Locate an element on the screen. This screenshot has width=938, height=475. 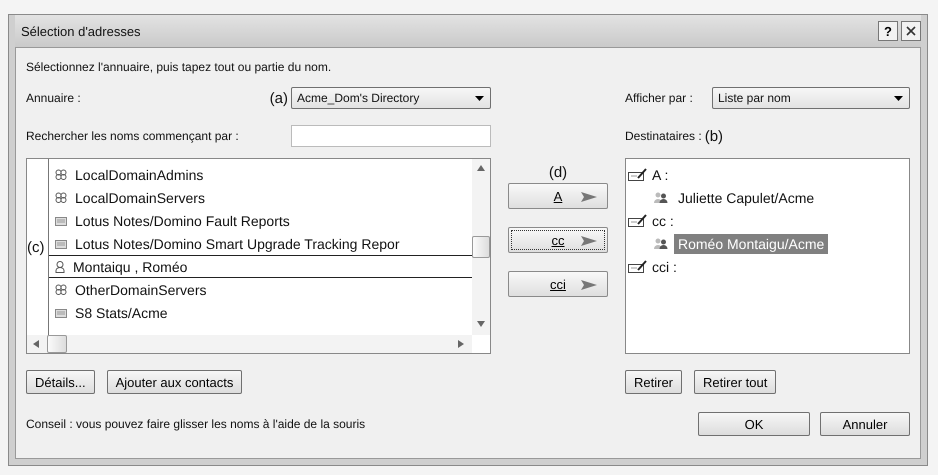
annotation-label: (d) is located at coordinates (558, 172).